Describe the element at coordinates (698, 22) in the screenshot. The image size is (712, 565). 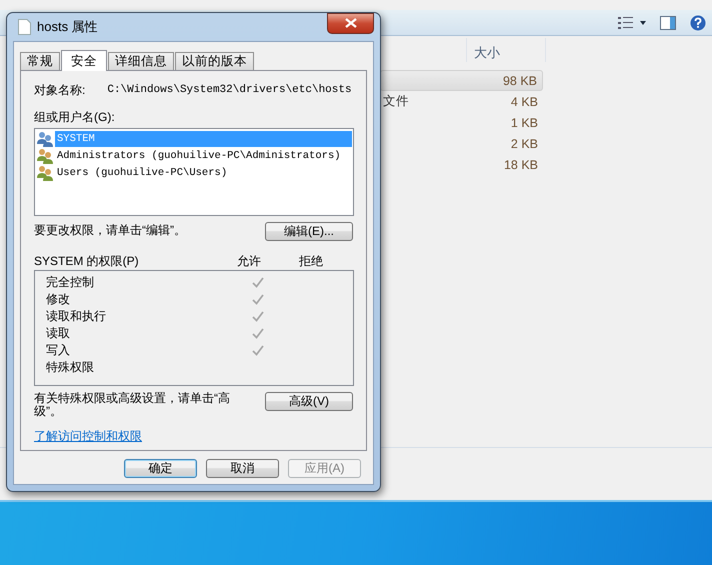
I see `help-icon` at that location.